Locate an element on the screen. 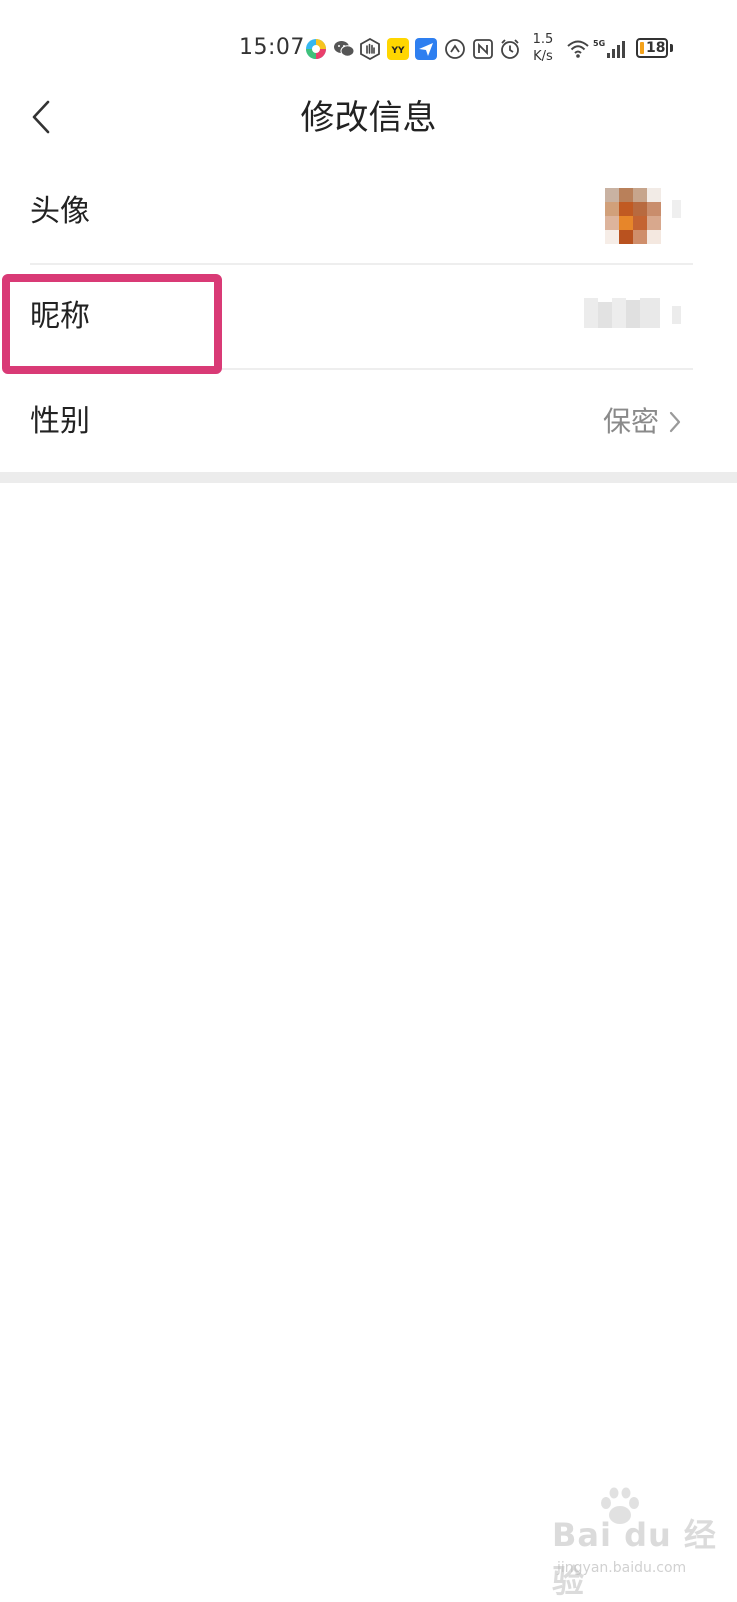 This screenshot has height=1602, width=737. paper-plane-icon is located at coordinates (426, 49).